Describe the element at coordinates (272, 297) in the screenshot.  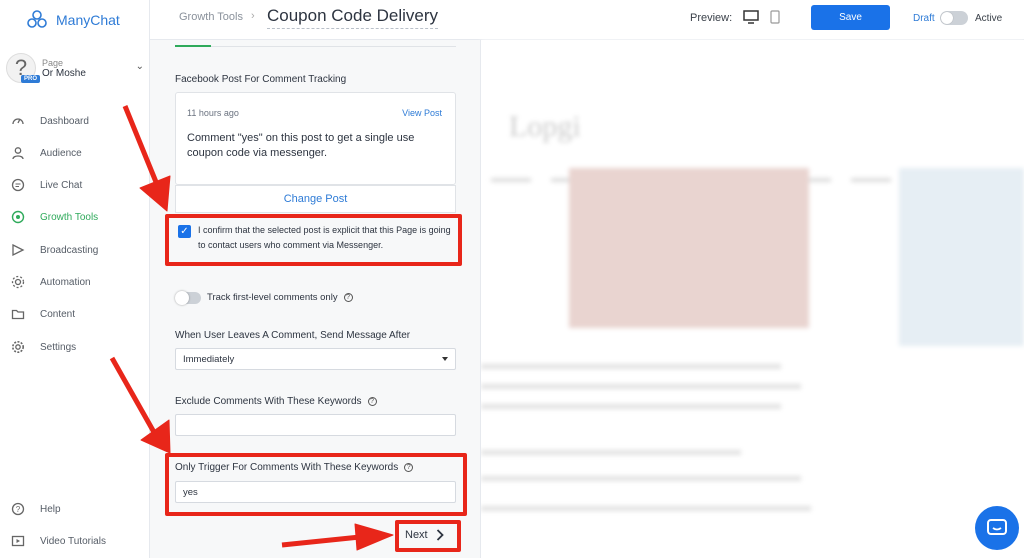
I see `track-first-level-text: Track first-level comments only` at that location.